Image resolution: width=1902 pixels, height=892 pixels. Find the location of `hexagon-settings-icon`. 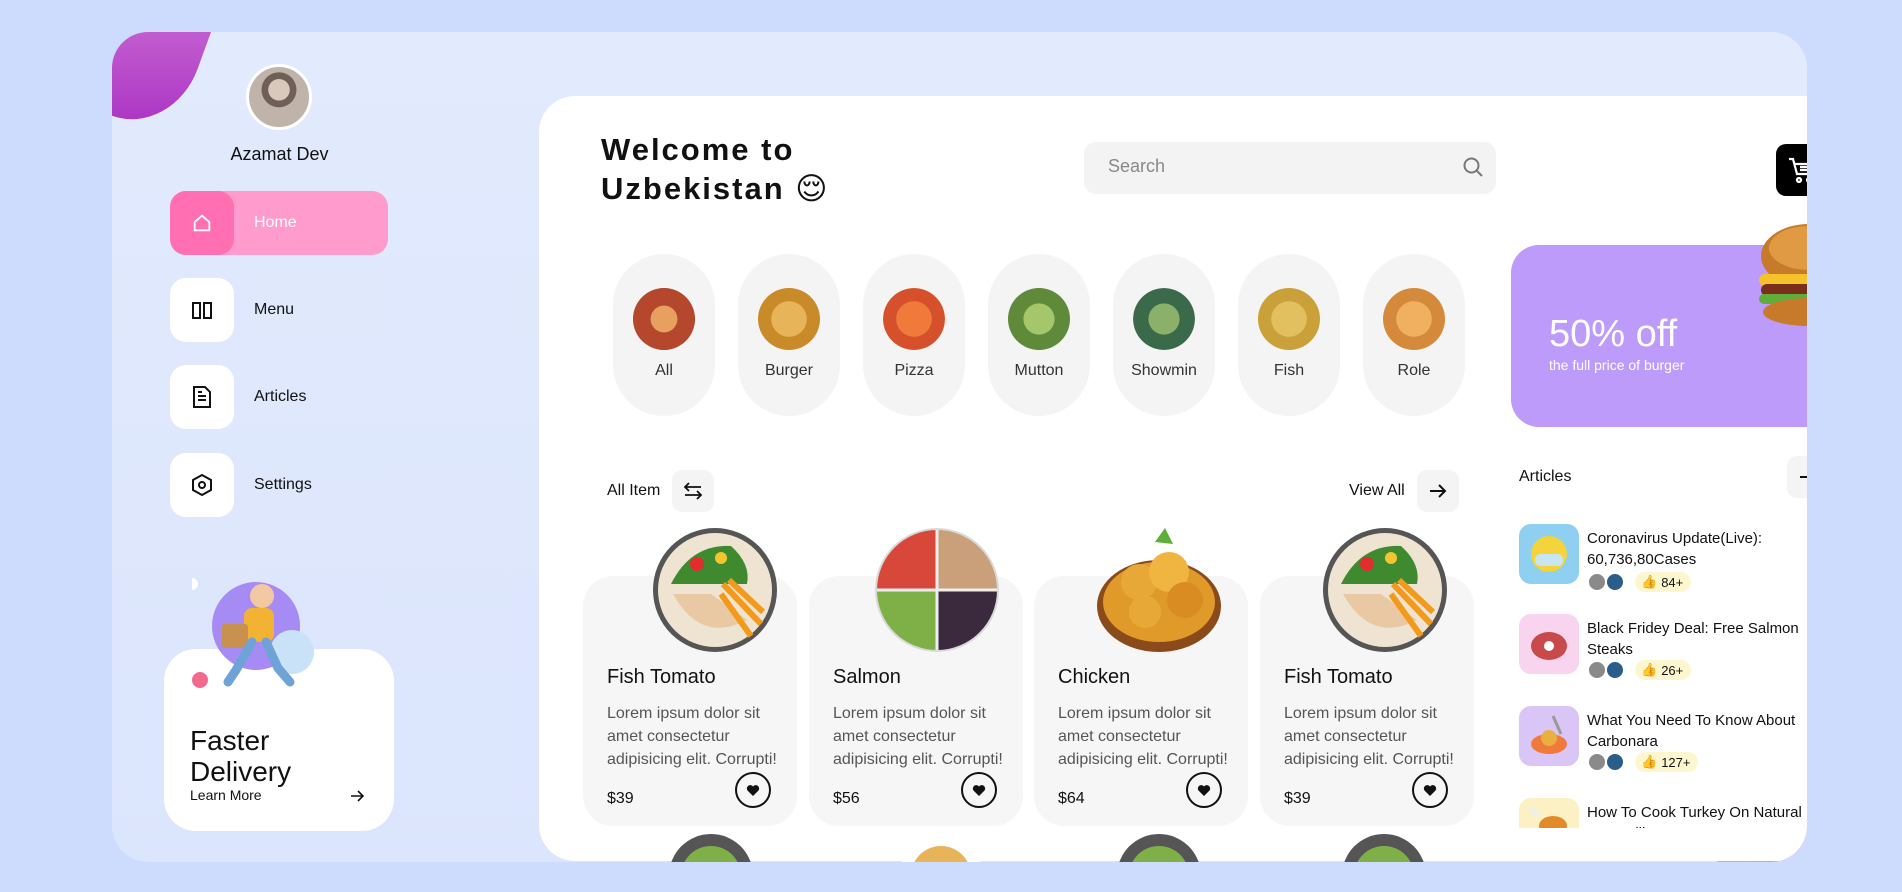

hexagon-settings-icon is located at coordinates (202, 485).